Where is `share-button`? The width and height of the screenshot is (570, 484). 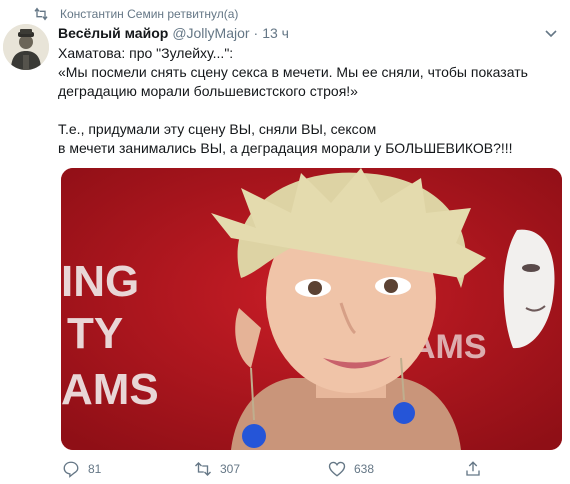 share-button is located at coordinates (477, 469).